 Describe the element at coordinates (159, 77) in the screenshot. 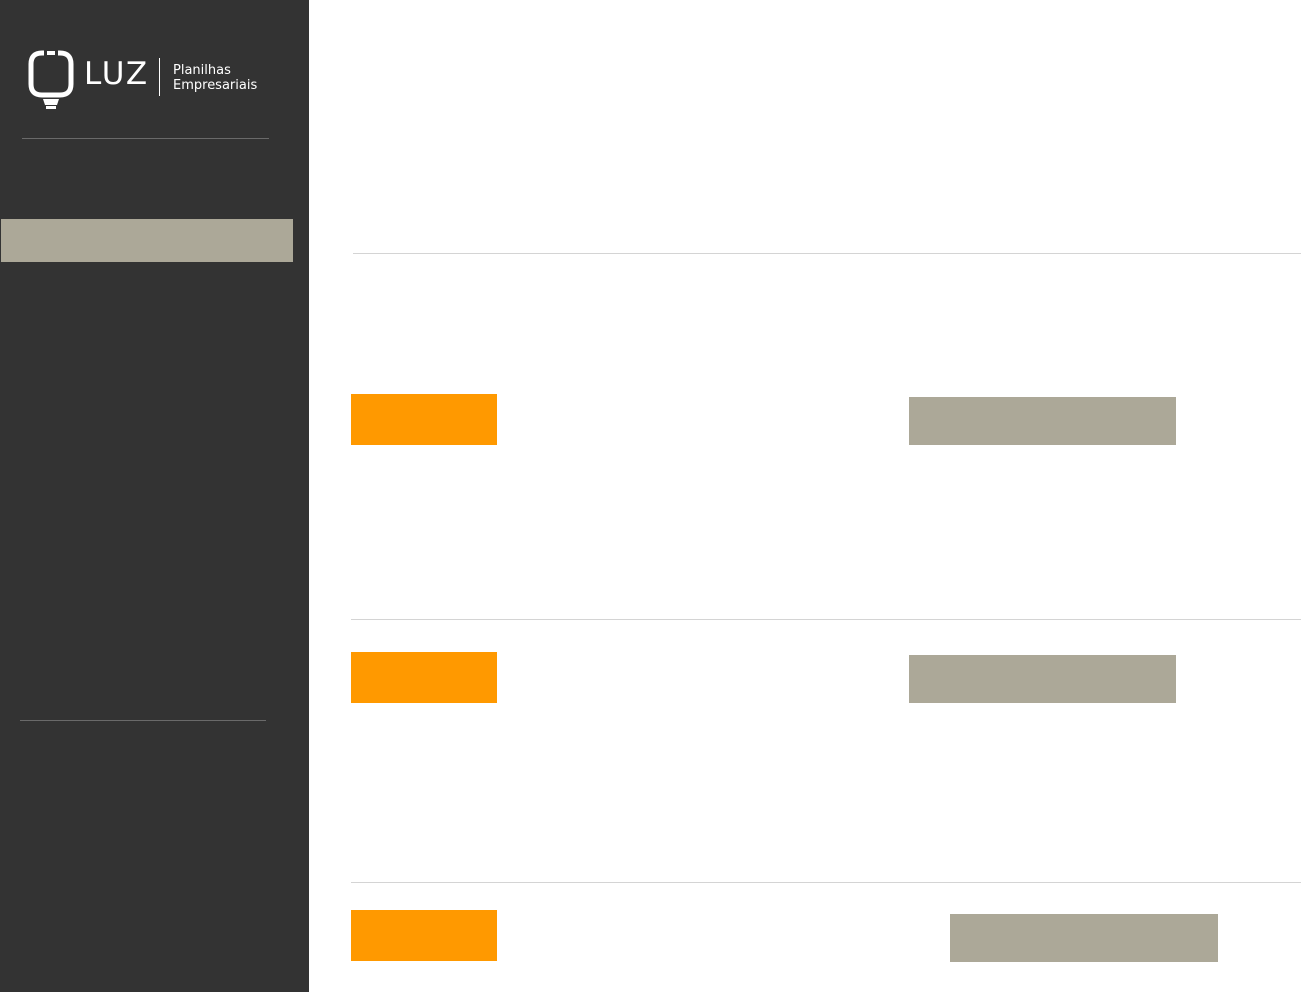

I see `brand-divider` at that location.